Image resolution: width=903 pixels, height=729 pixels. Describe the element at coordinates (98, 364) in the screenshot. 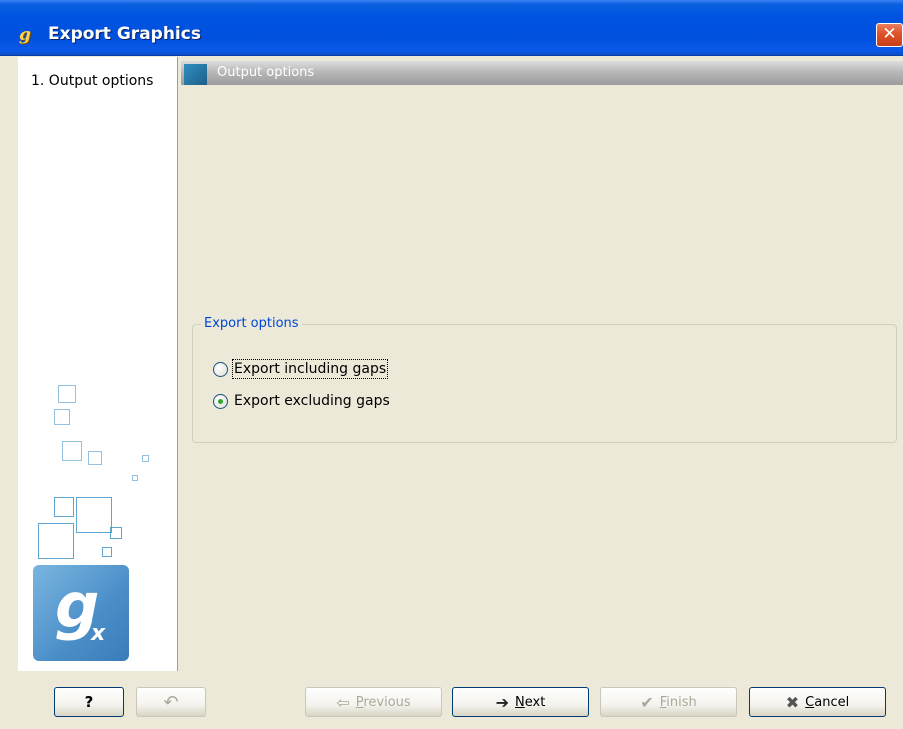

I see `wizard-steps-panel: 1. Output options g x` at that location.